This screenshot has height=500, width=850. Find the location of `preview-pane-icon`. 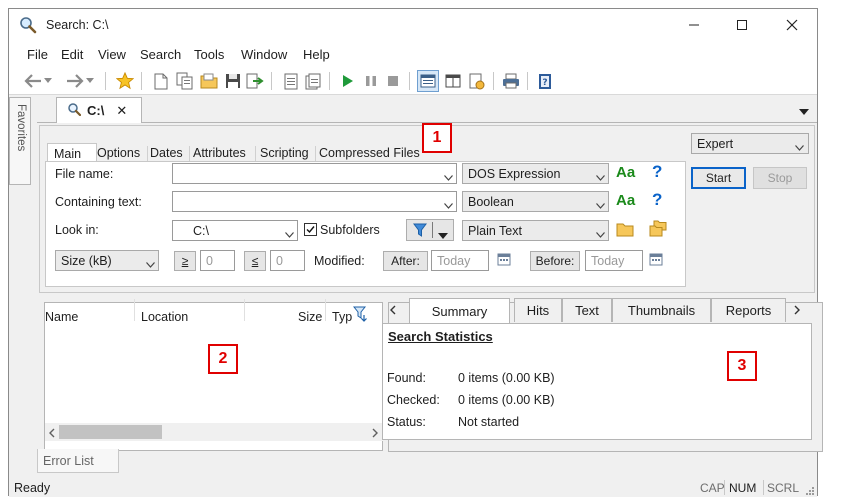

preview-pane-icon is located at coordinates (453, 81).